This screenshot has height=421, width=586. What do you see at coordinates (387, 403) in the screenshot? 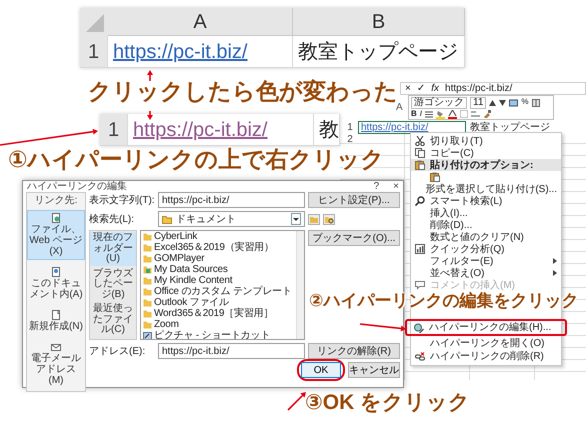
I see `annotation-text: ③OK をクリック` at bounding box center [387, 403].